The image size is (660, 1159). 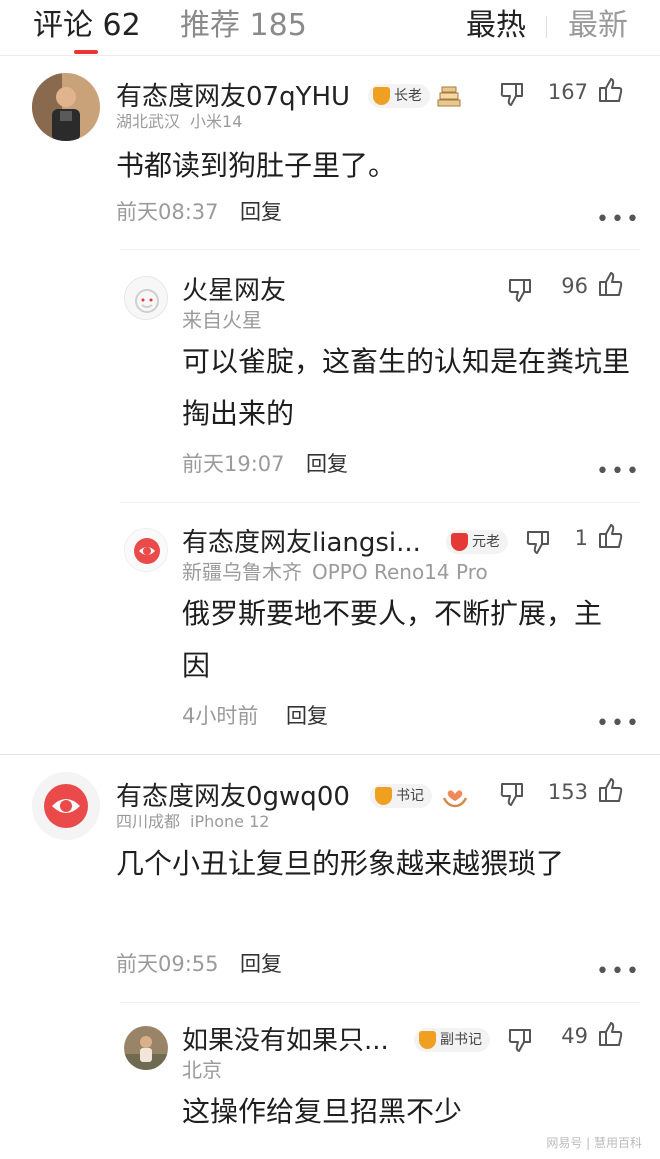 I want to click on reply-text: 这操作给复旦招黑不少, so click(x=322, y=1111).